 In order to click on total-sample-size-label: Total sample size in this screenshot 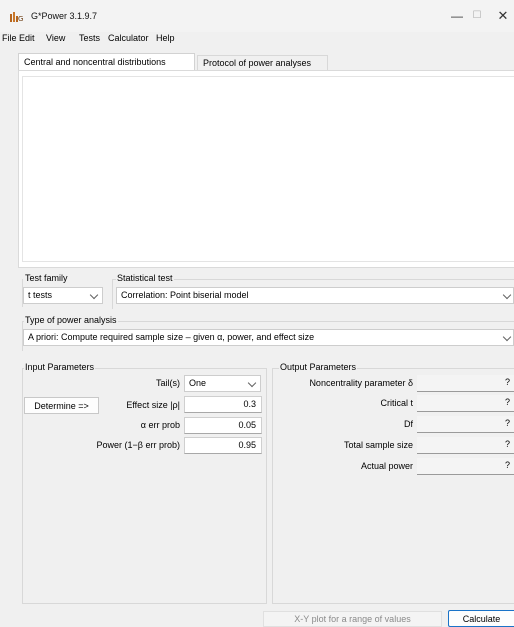, I will do `click(378, 445)`.